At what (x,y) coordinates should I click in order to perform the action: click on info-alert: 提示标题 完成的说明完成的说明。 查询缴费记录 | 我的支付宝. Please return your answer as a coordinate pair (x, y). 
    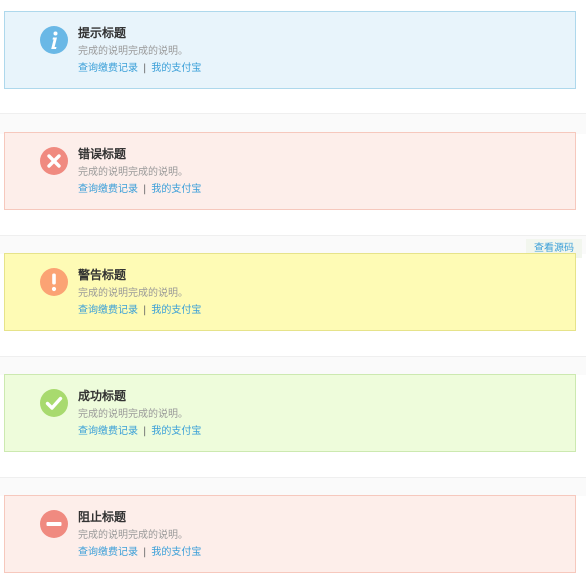
    Looking at the image, I should click on (290, 50).